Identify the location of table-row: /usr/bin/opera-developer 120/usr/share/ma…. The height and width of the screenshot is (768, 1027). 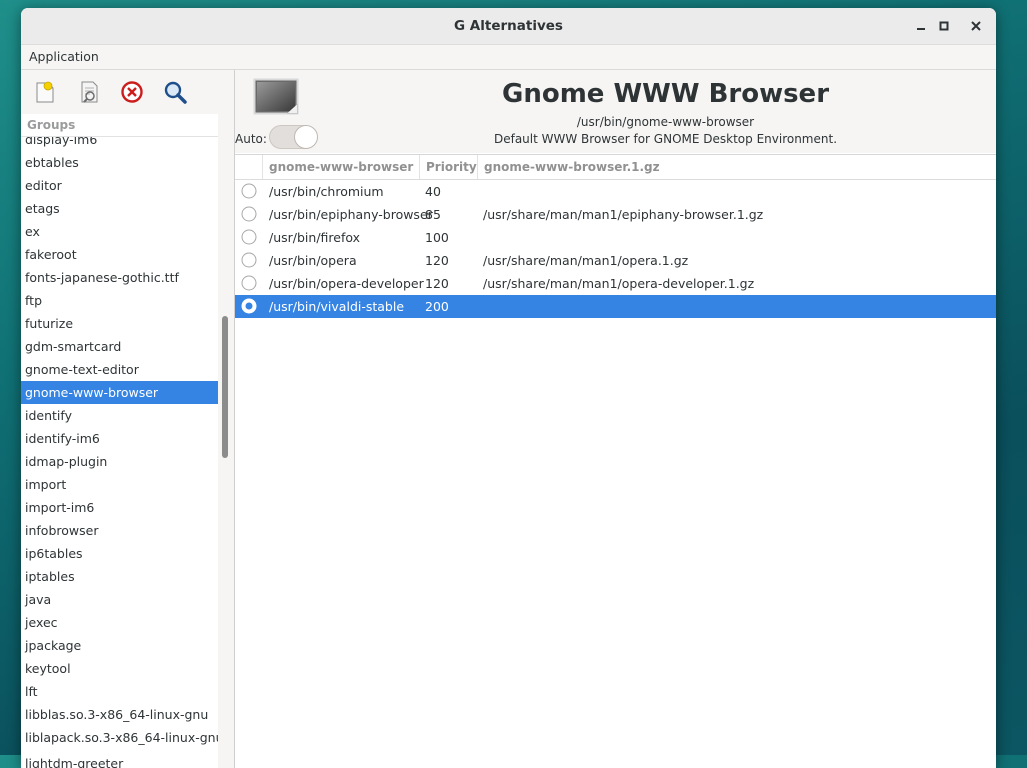
(615, 283).